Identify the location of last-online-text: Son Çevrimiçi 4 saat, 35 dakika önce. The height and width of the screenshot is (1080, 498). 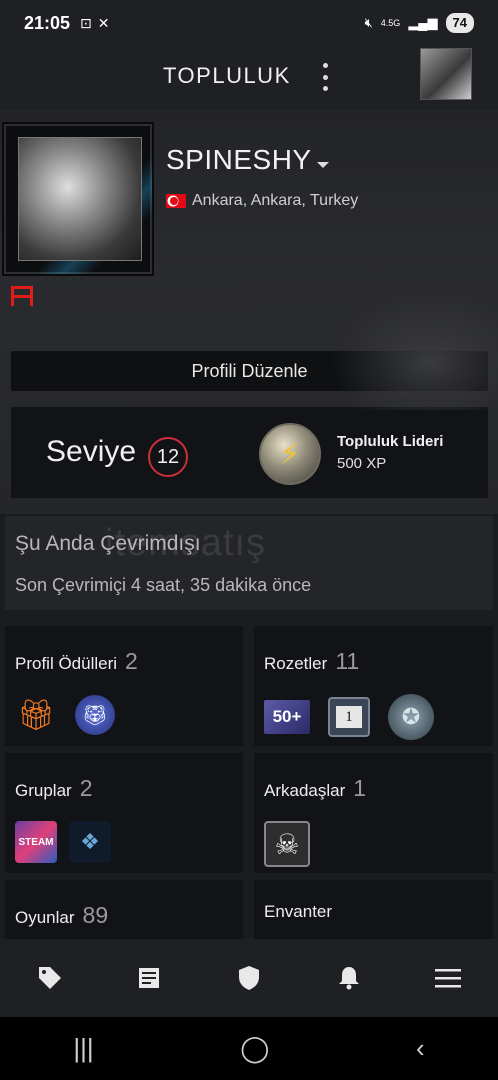
(163, 585).